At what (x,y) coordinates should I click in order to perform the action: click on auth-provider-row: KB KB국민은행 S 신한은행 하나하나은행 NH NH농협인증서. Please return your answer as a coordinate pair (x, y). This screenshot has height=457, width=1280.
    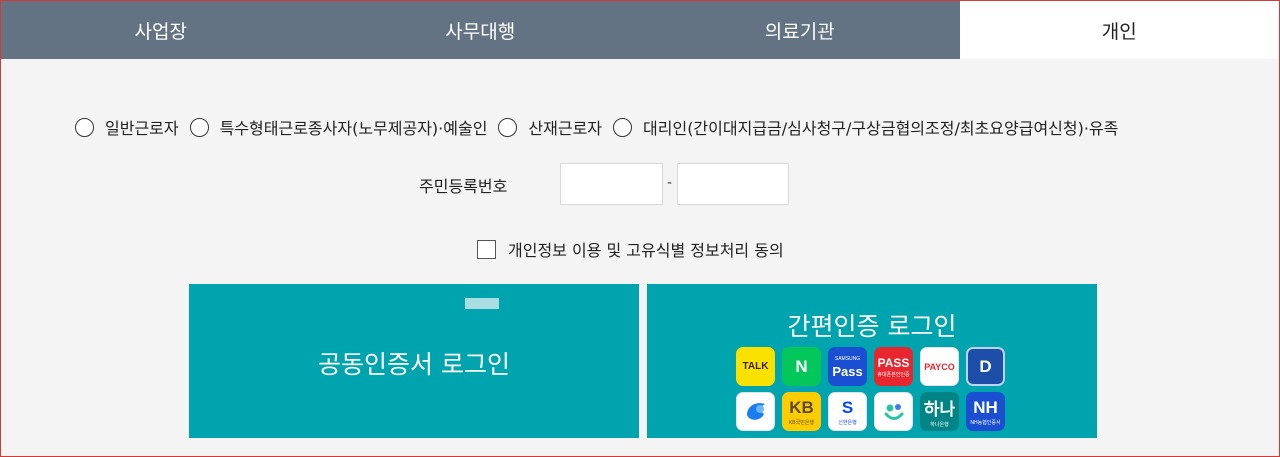
    Looking at the image, I should click on (874, 411).